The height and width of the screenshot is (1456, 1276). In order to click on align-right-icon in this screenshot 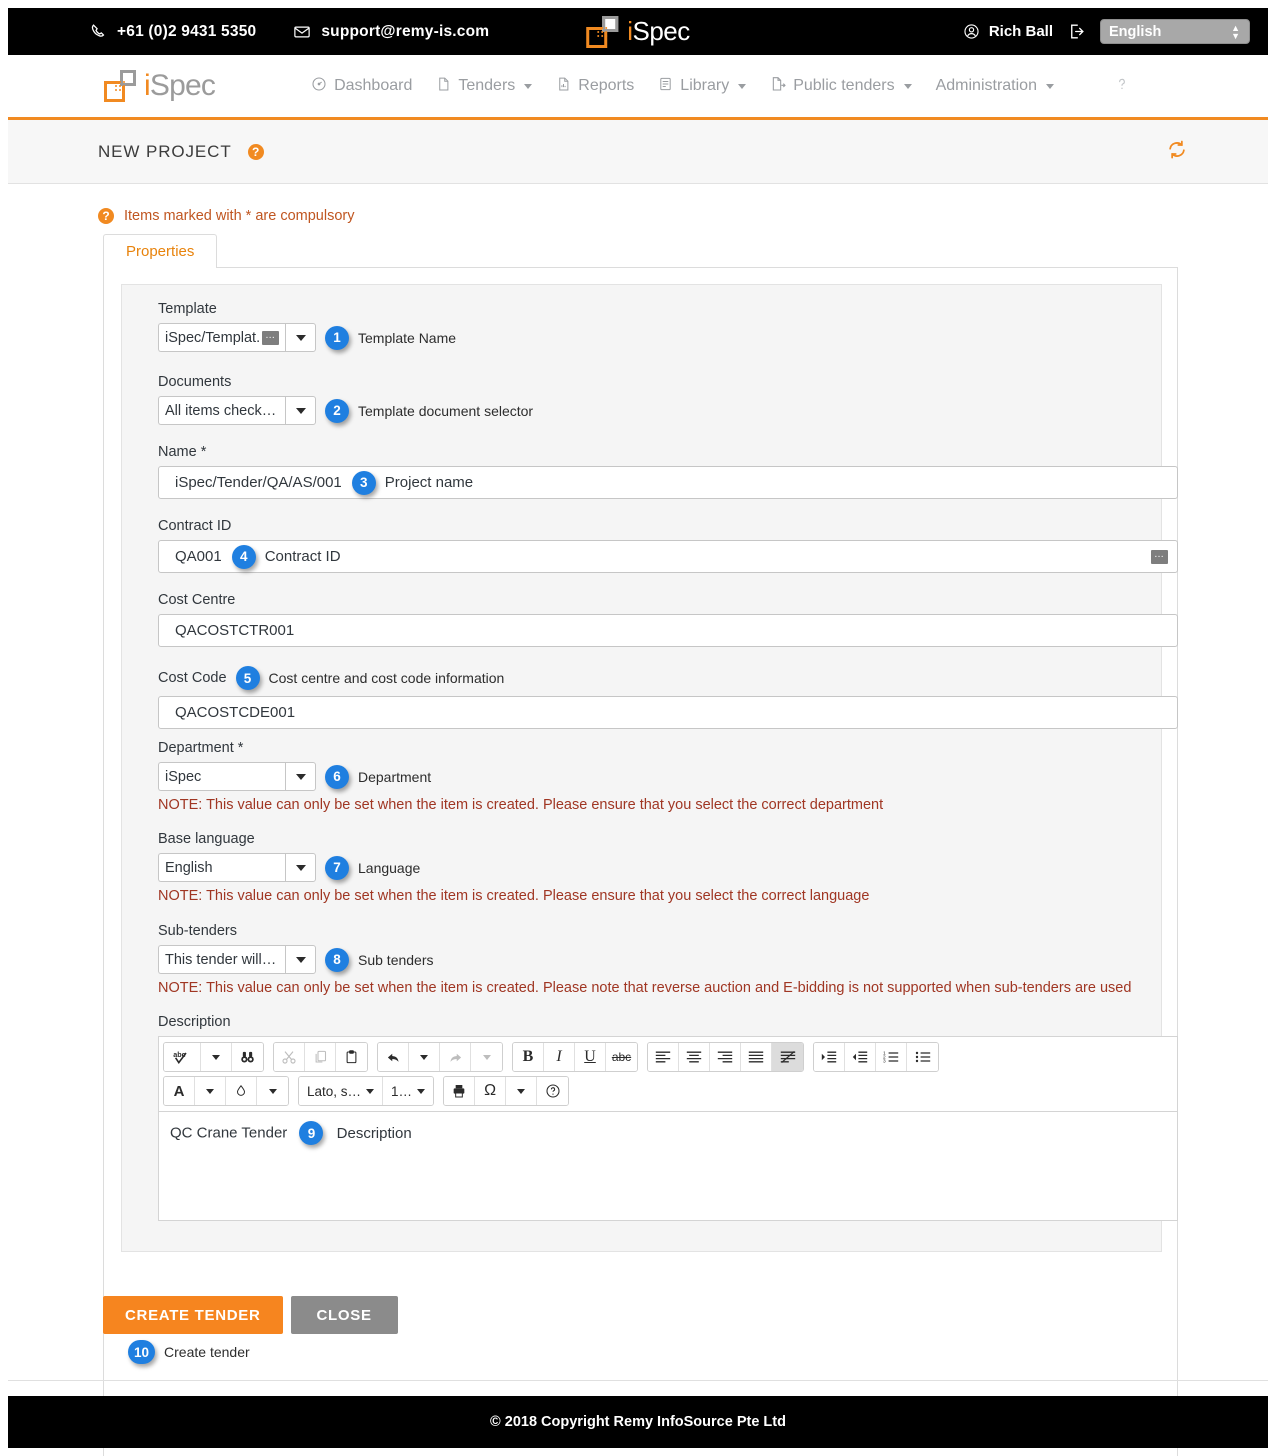, I will do `click(725, 1057)`.